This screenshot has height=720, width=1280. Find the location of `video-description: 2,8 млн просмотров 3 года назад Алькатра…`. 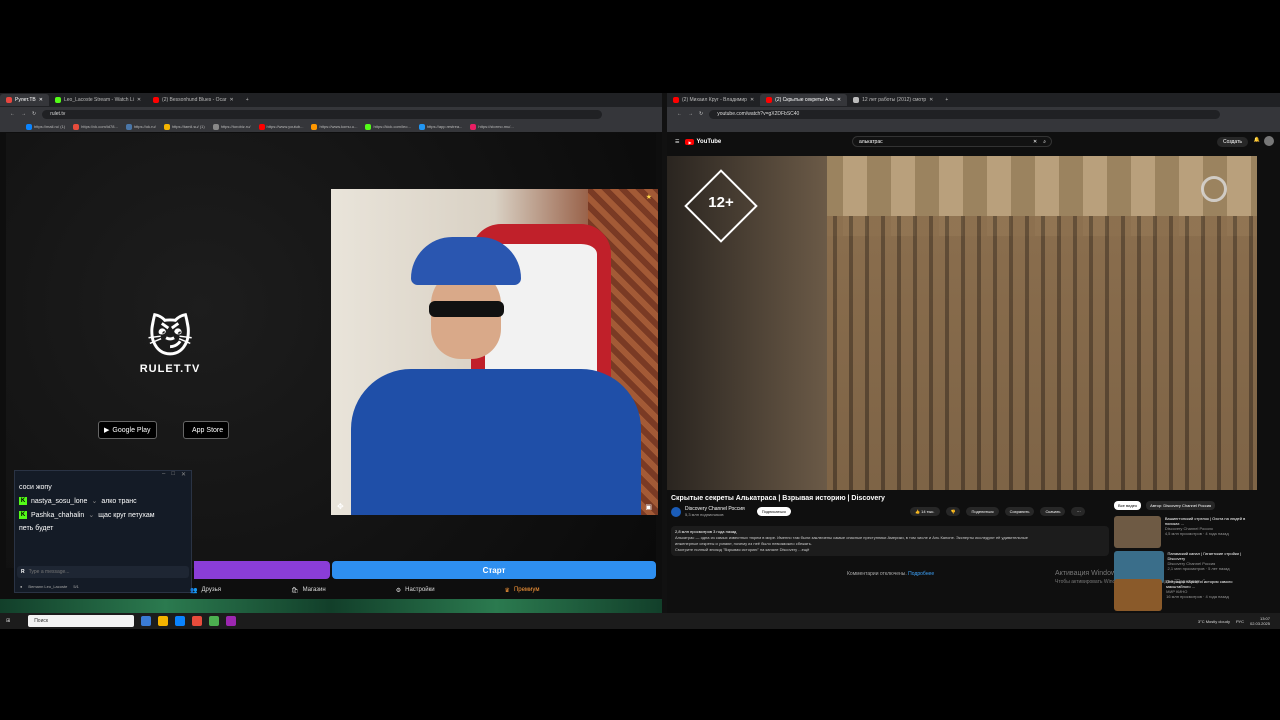

video-description: 2,8 млн просмотров 3 года назад Алькатра… is located at coordinates (890, 541).